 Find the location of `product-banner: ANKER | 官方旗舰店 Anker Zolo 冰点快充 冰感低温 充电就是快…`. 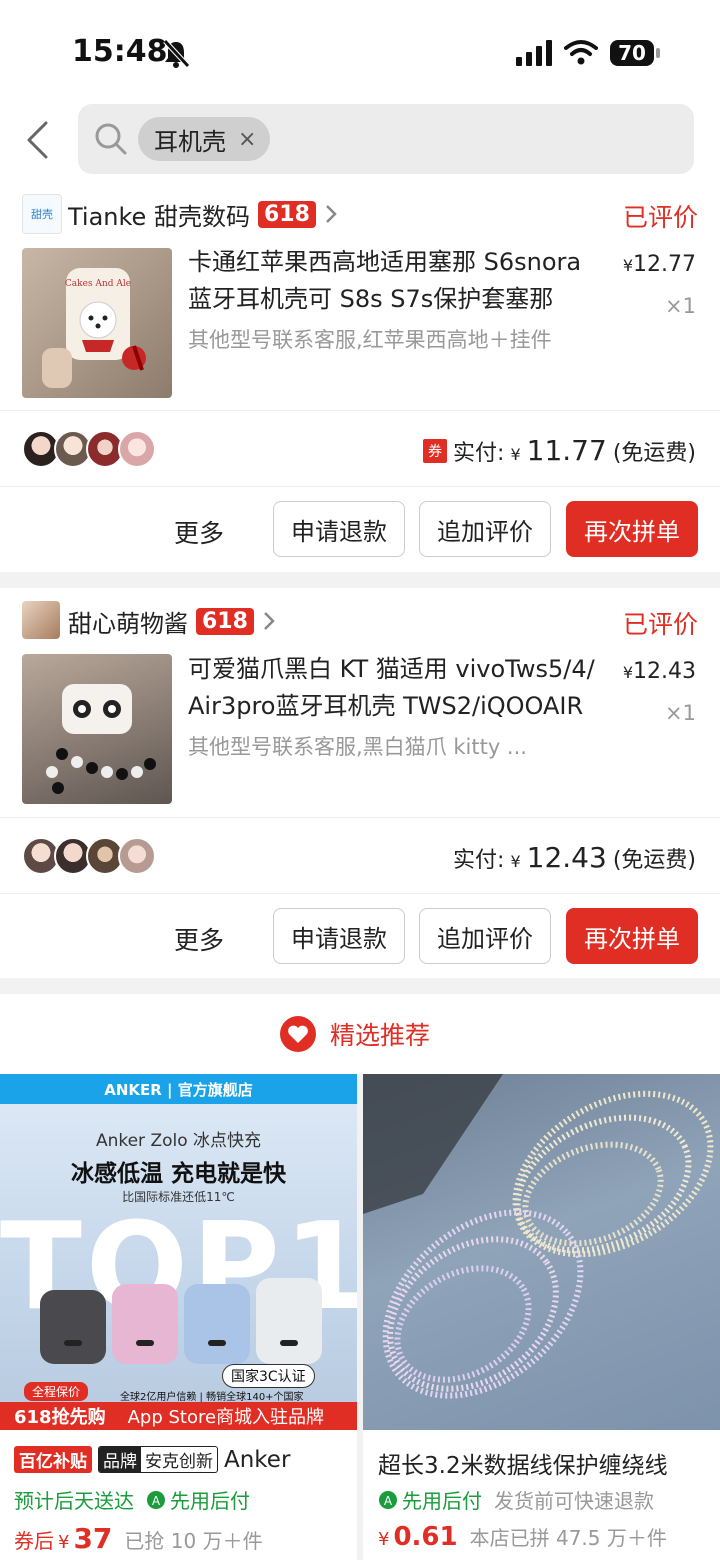

product-banner: ANKER | 官方旗舰店 Anker Zolo 冰点快充 冰感低温 充电就是快… is located at coordinates (178, 1252).